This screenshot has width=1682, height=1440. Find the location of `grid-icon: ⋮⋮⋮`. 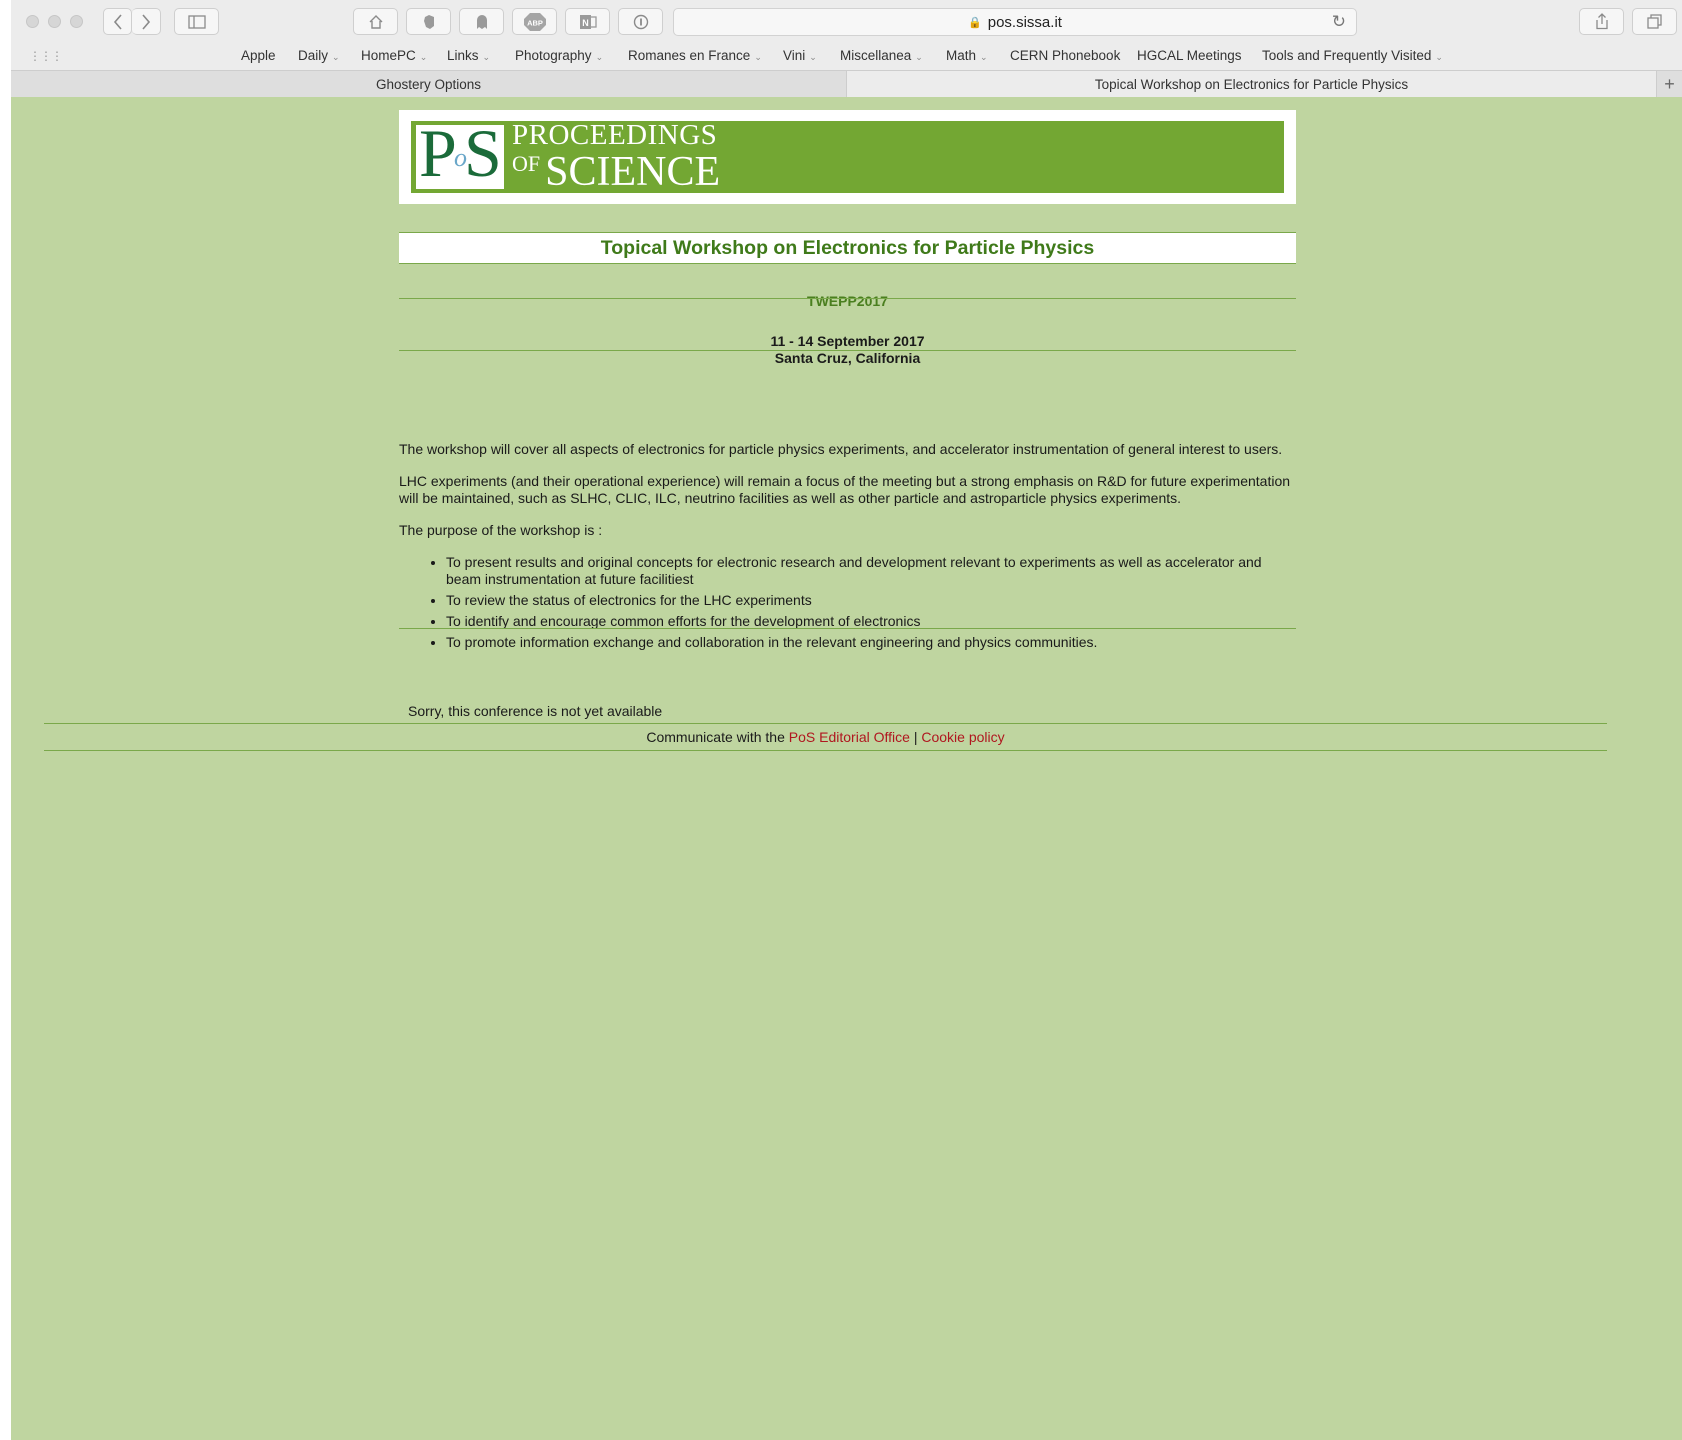

grid-icon: ⋮⋮⋮ is located at coordinates (46, 56).